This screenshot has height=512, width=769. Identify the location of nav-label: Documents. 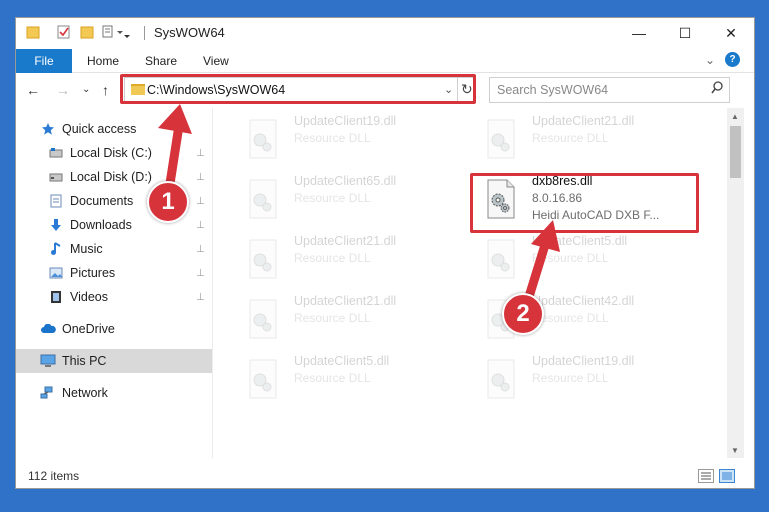
(102, 201).